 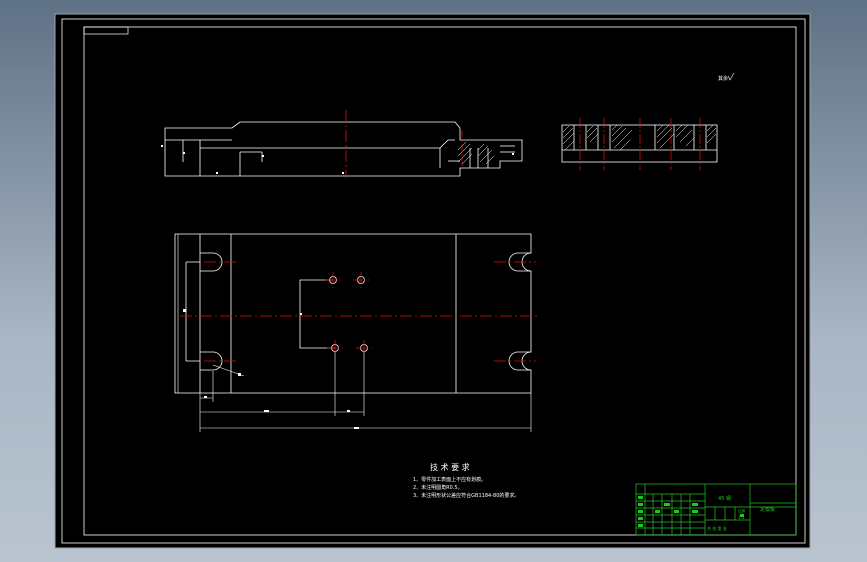 I want to click on material-label: 45 钢, so click(x=724, y=498).